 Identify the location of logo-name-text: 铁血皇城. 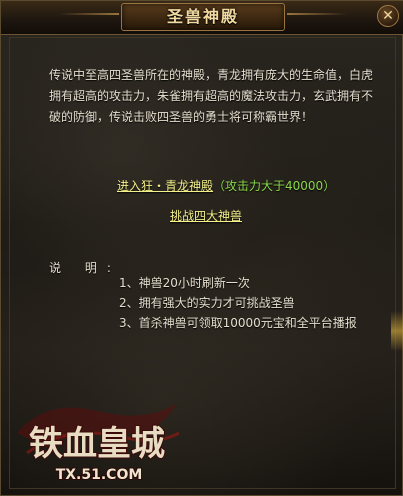
(97, 444).